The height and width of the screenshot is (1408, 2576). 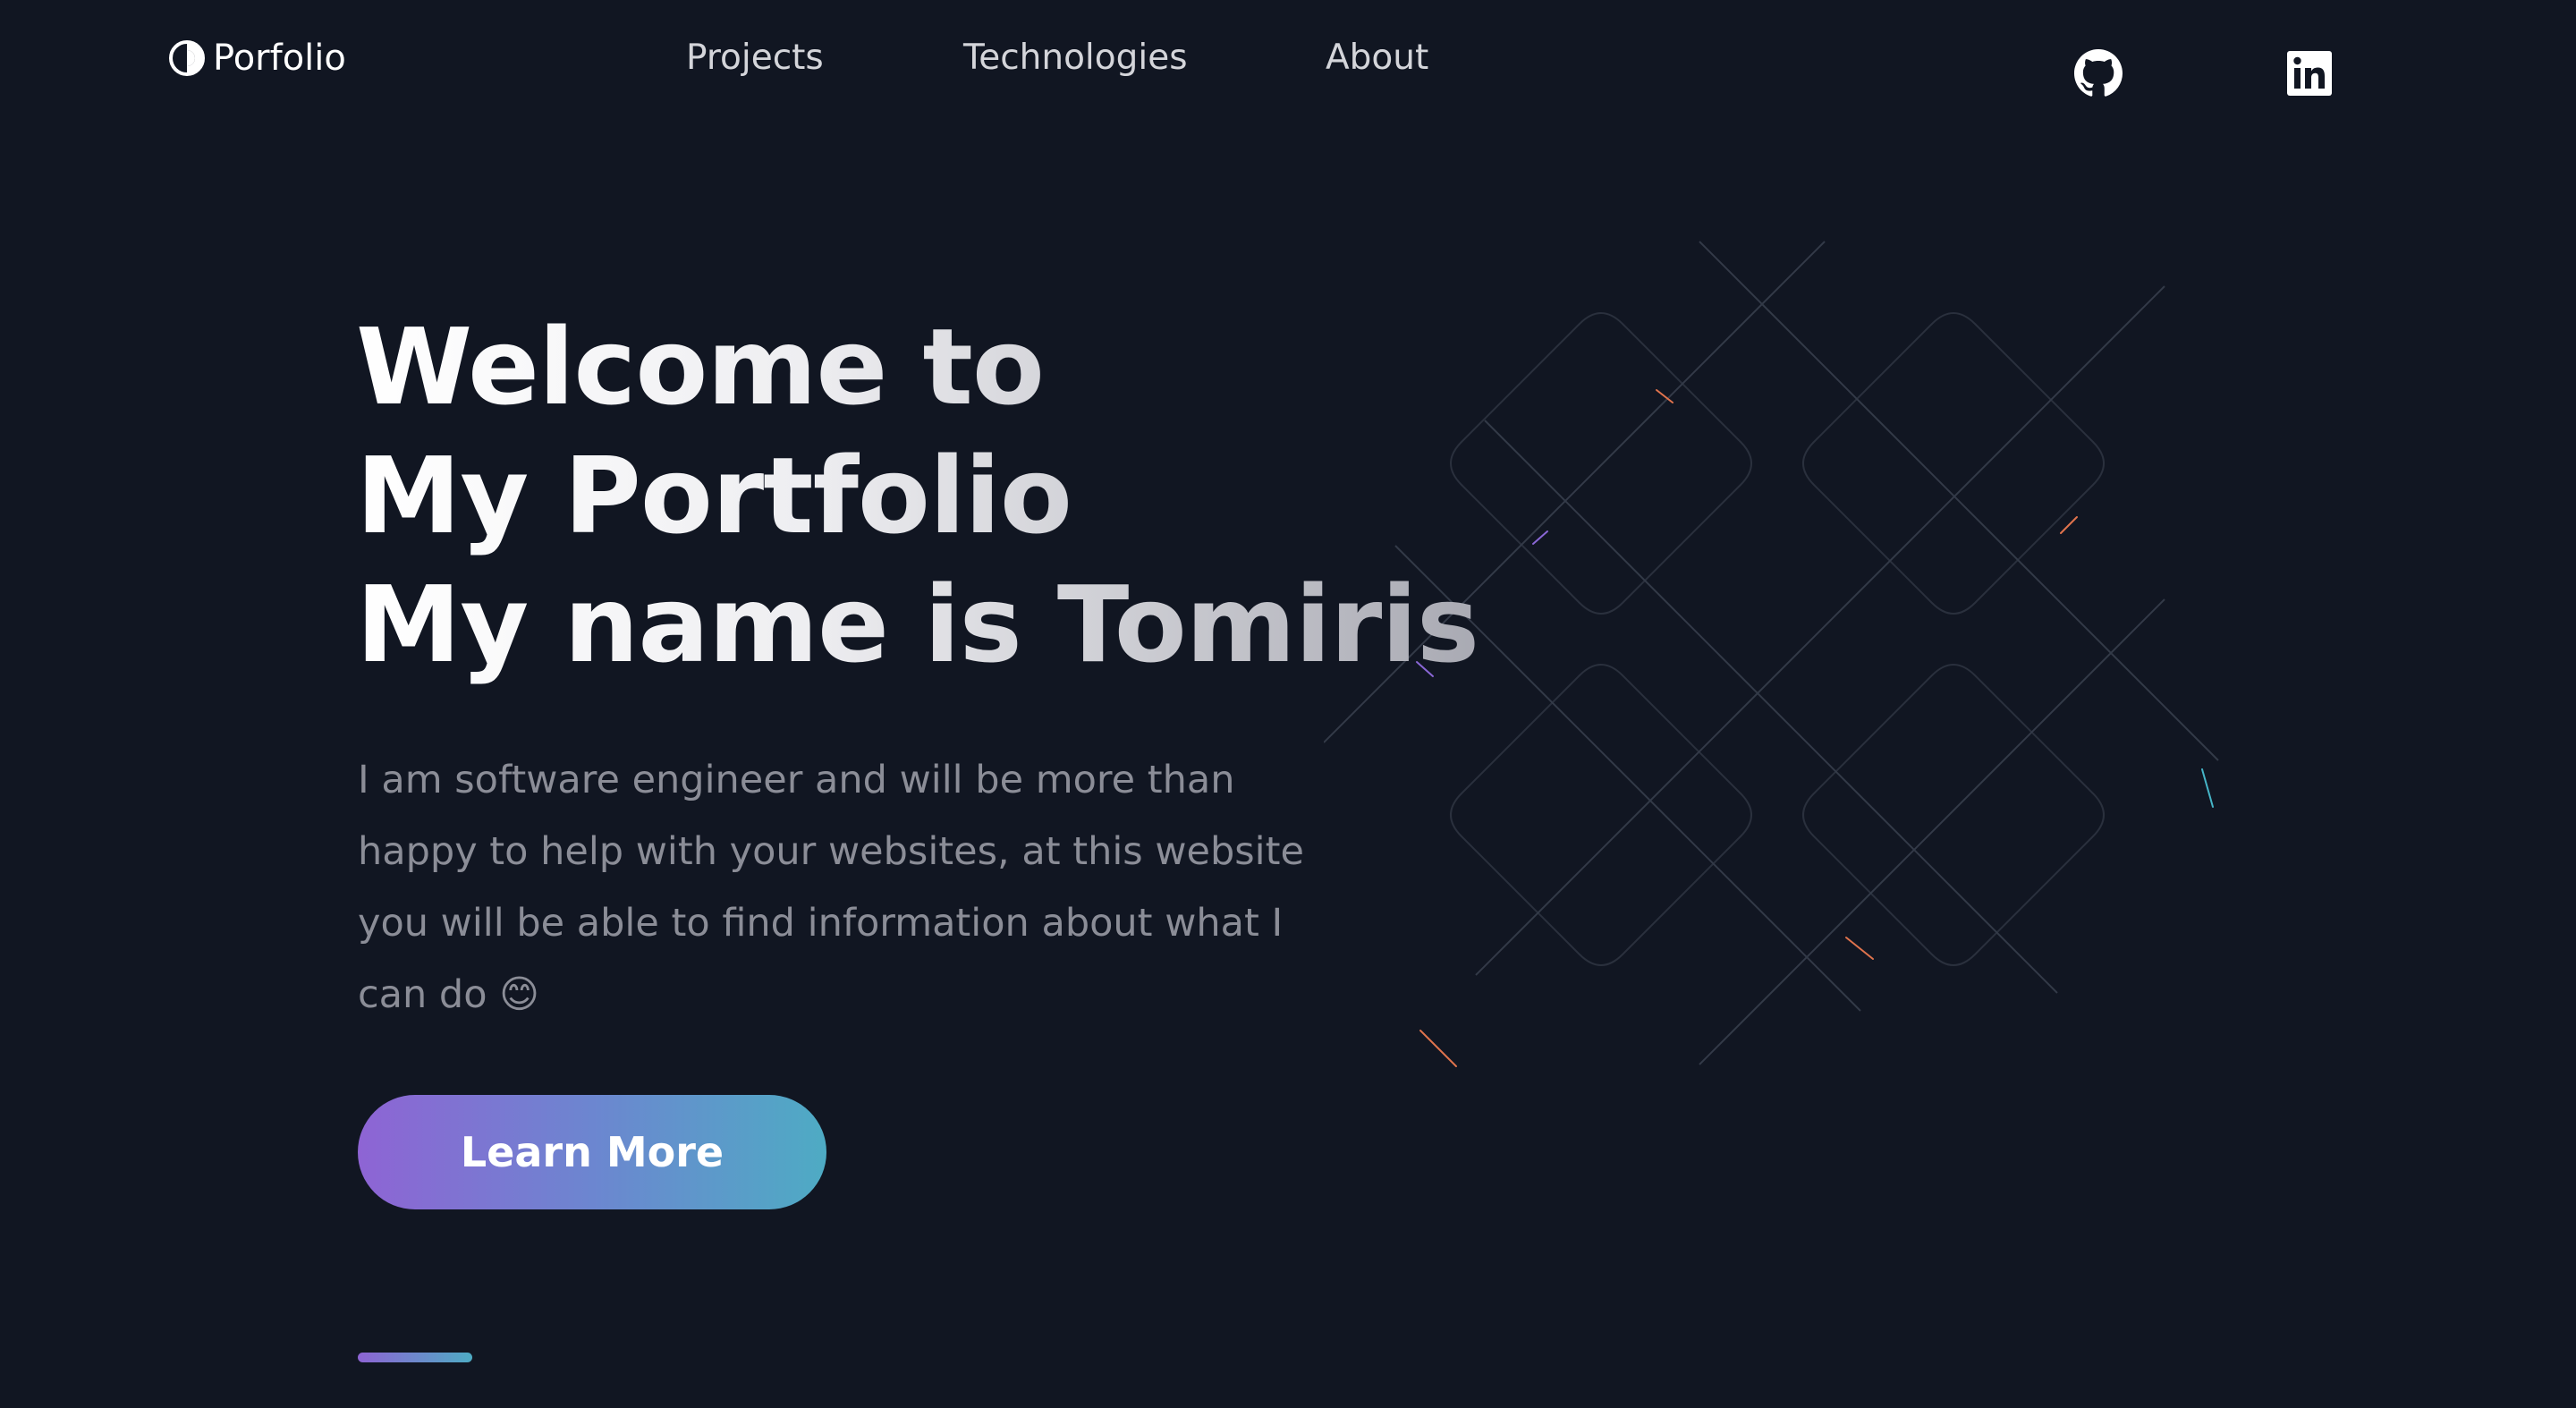 I want to click on hero-description-line: can do 😊, so click(x=449, y=994).